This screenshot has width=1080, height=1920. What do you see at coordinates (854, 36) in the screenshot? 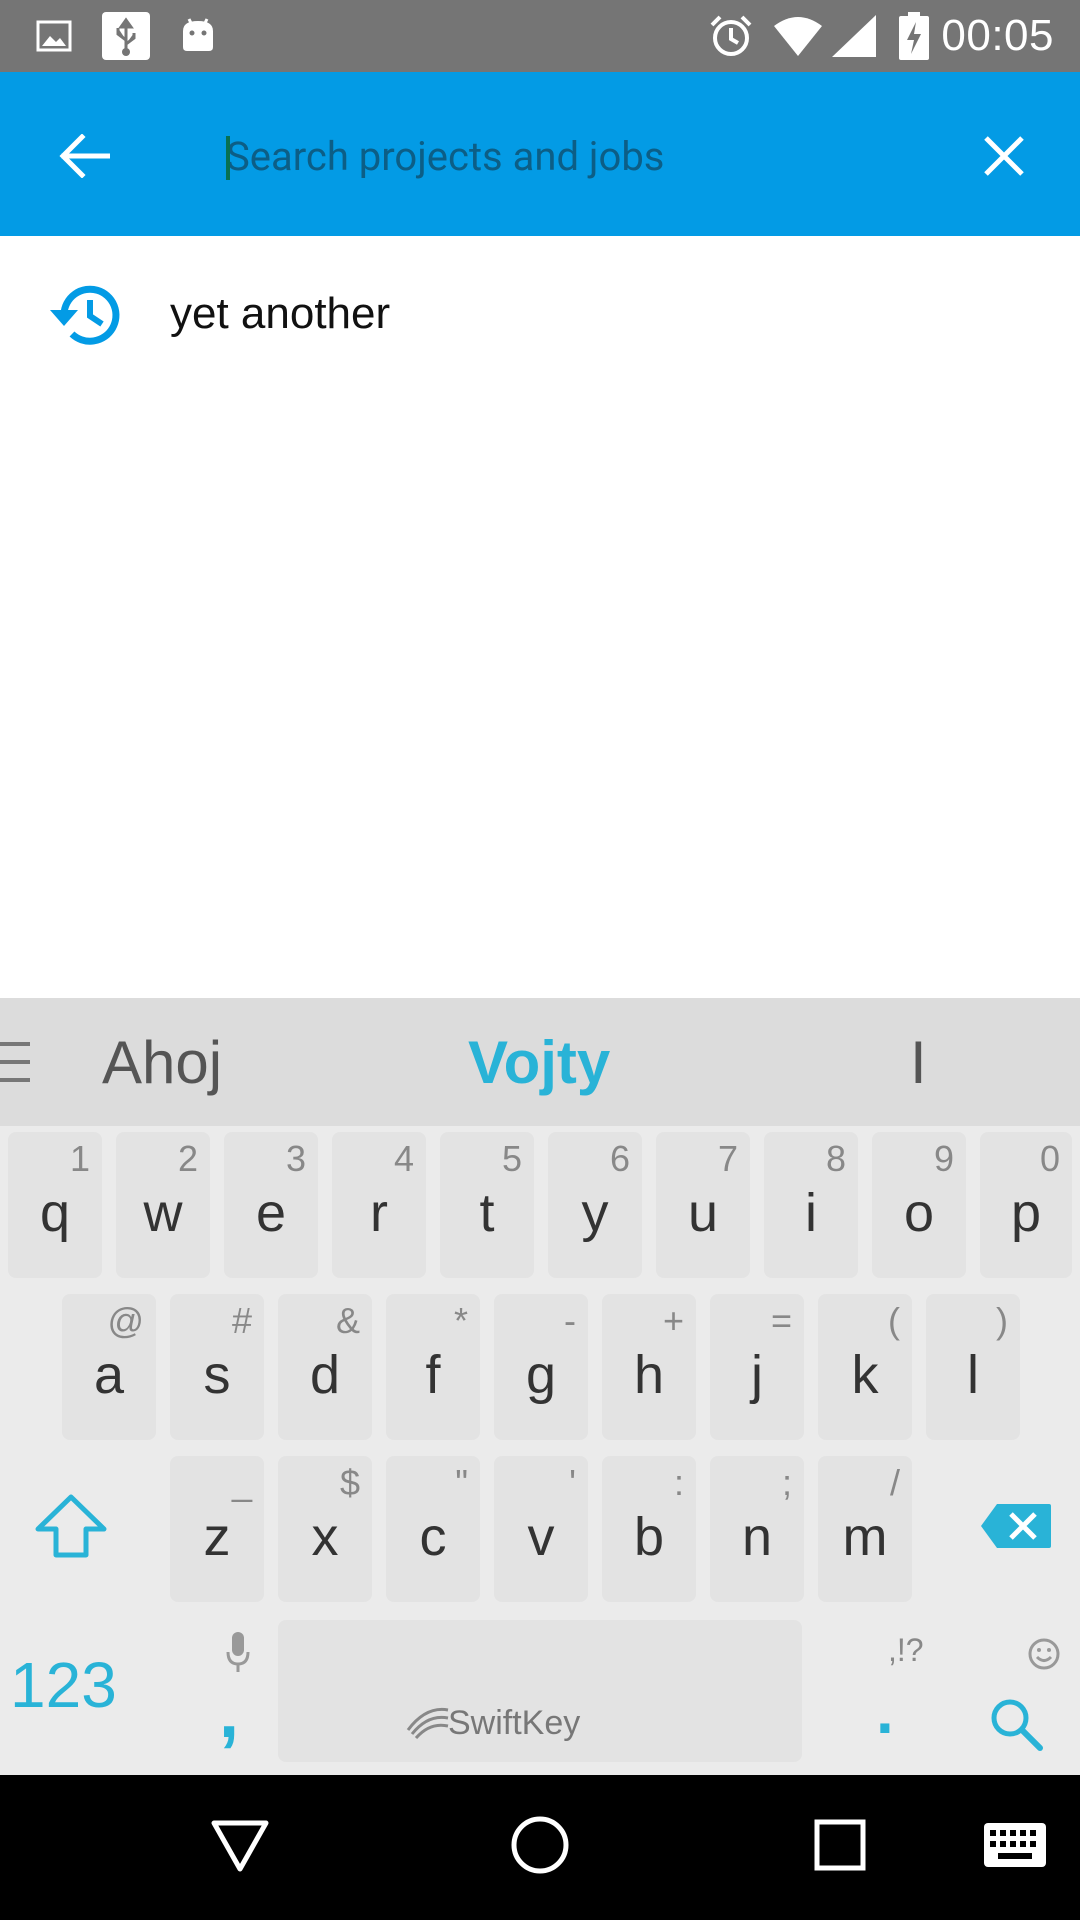
I see `signal-icon` at bounding box center [854, 36].